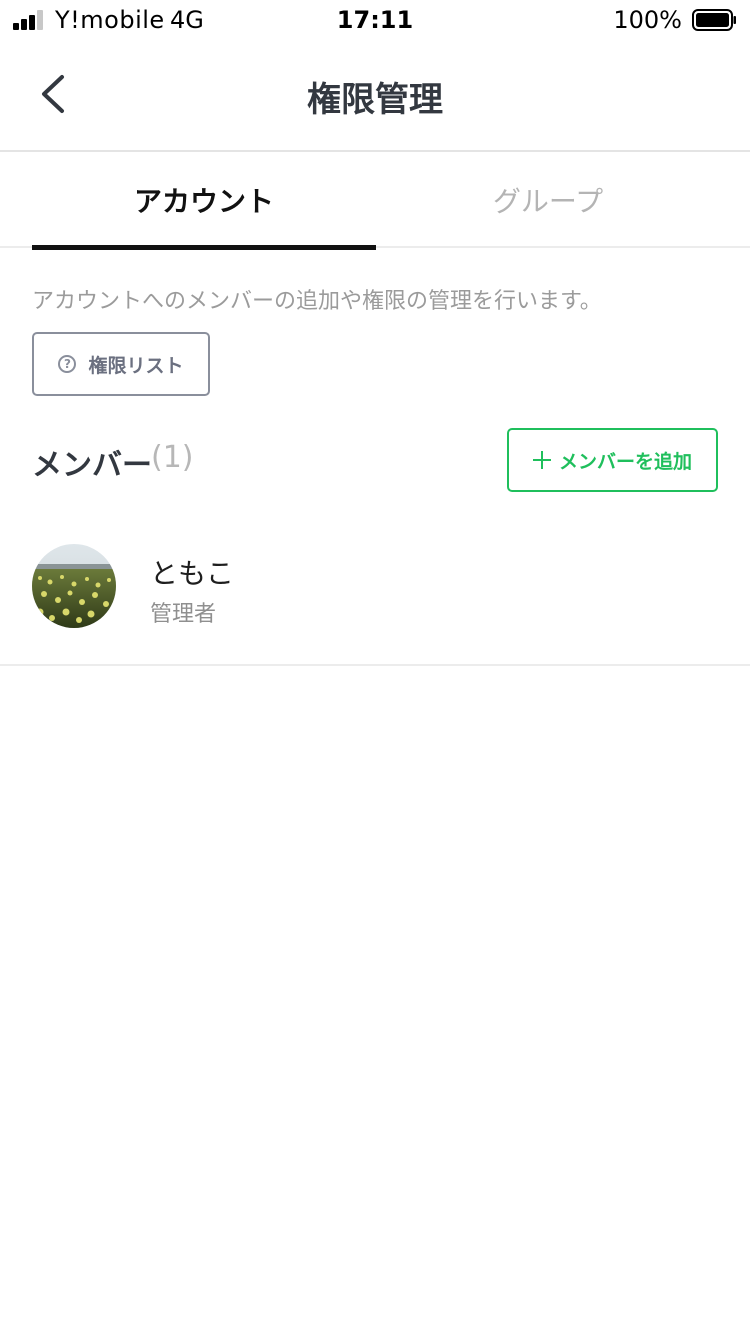 The width and height of the screenshot is (750, 1334). Describe the element at coordinates (204, 201) in the screenshot. I see `tab-account: アカウント` at that location.